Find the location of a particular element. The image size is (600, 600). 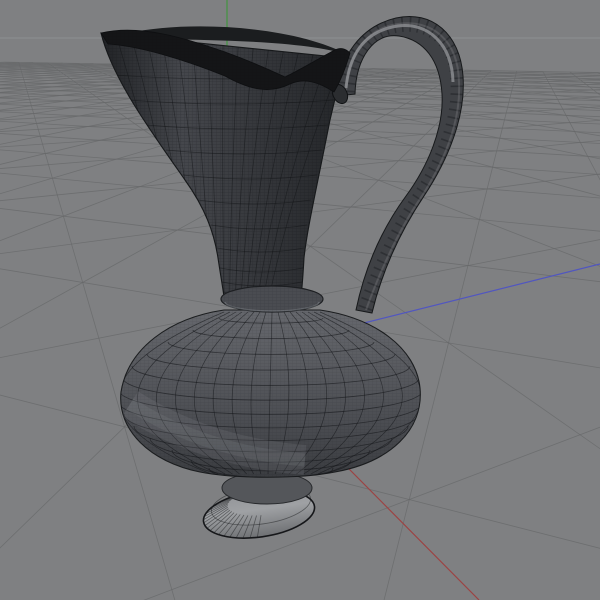

pitcher-foot is located at coordinates (258, 508).